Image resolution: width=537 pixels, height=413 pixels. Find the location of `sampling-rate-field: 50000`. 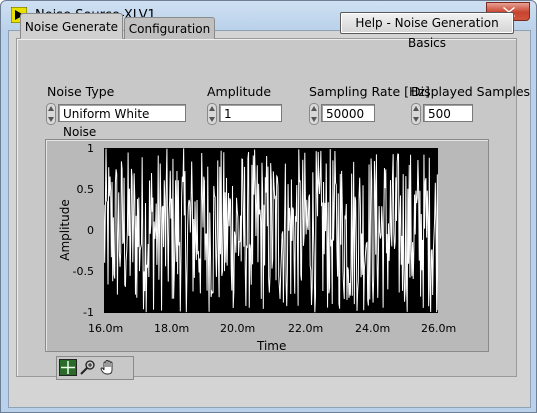

sampling-rate-field: 50000 is located at coordinates (348, 113).